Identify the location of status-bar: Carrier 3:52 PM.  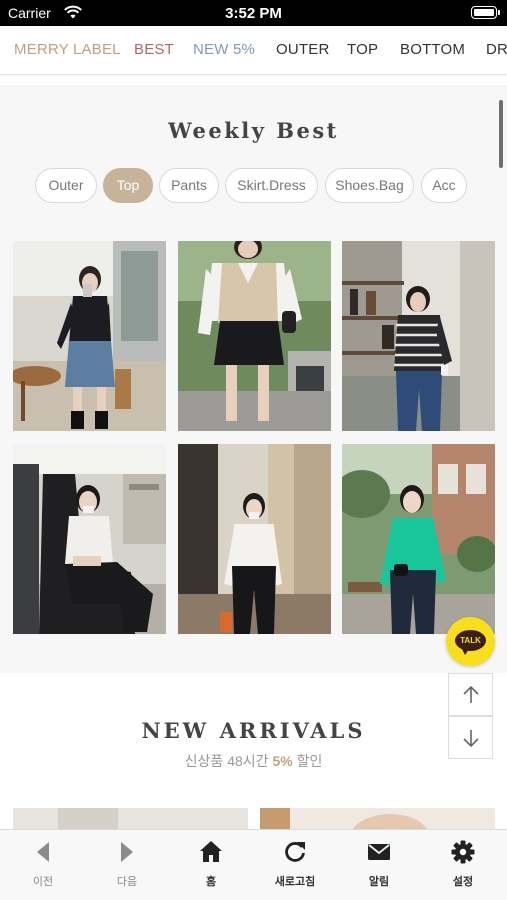
(253, 13).